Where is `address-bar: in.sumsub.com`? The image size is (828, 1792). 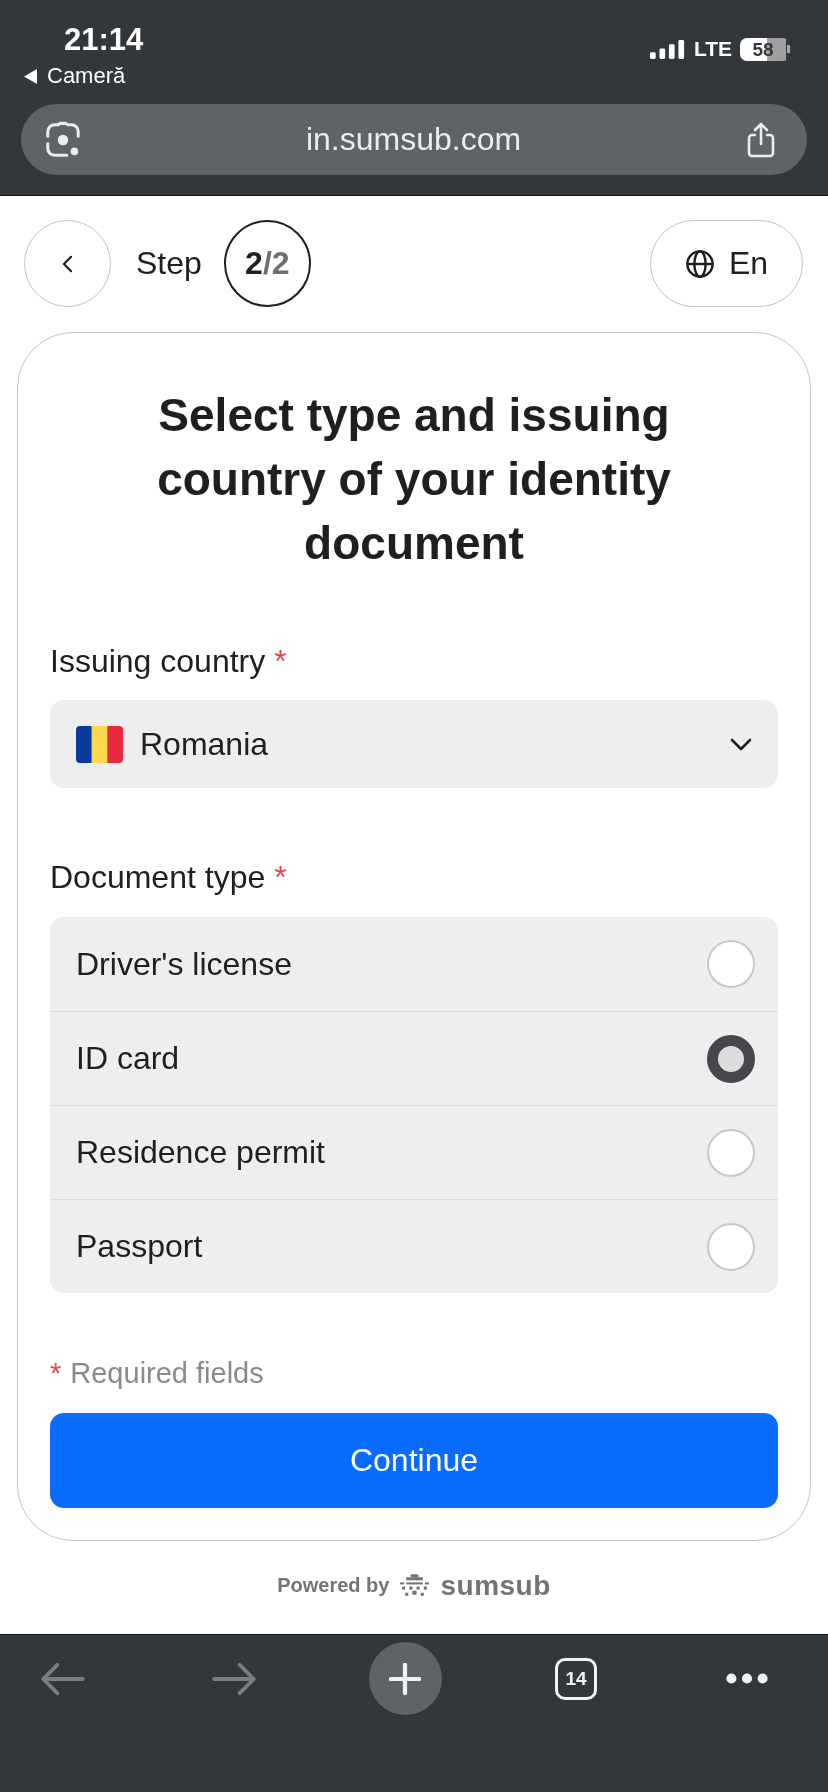 address-bar: in.sumsub.com is located at coordinates (414, 139).